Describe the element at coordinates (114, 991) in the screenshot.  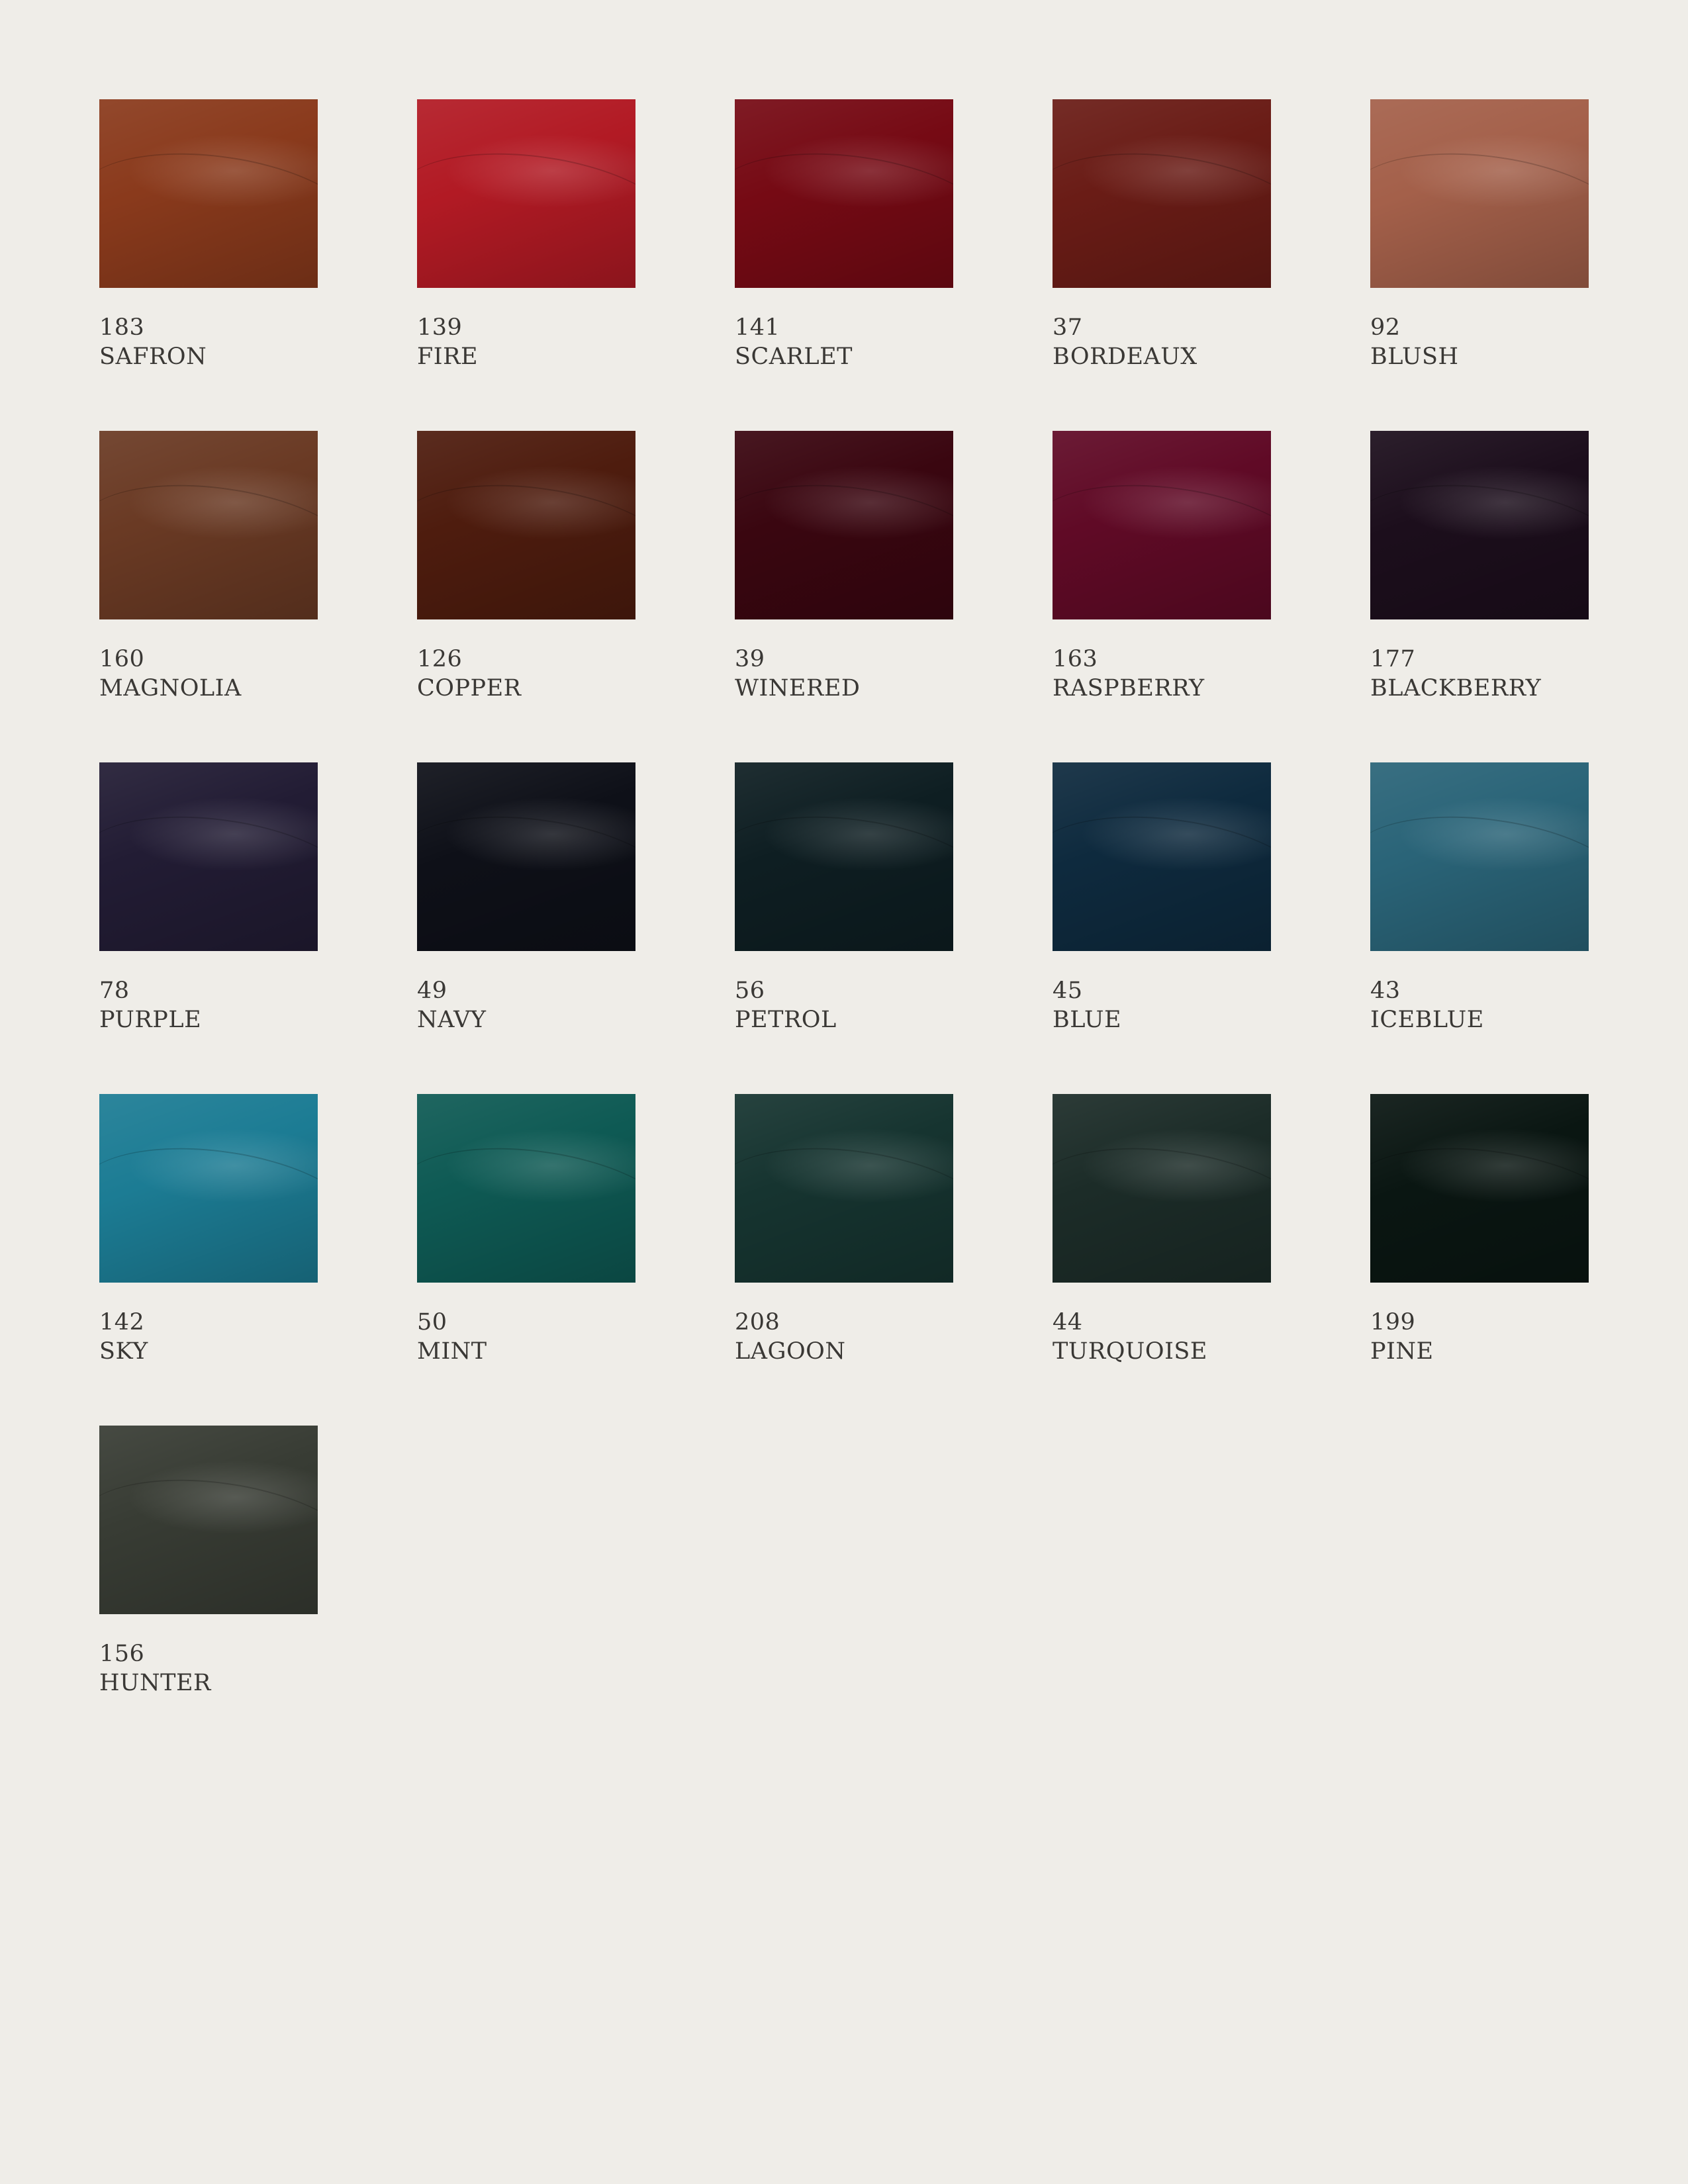
I see `swatch-number: 78` at that location.